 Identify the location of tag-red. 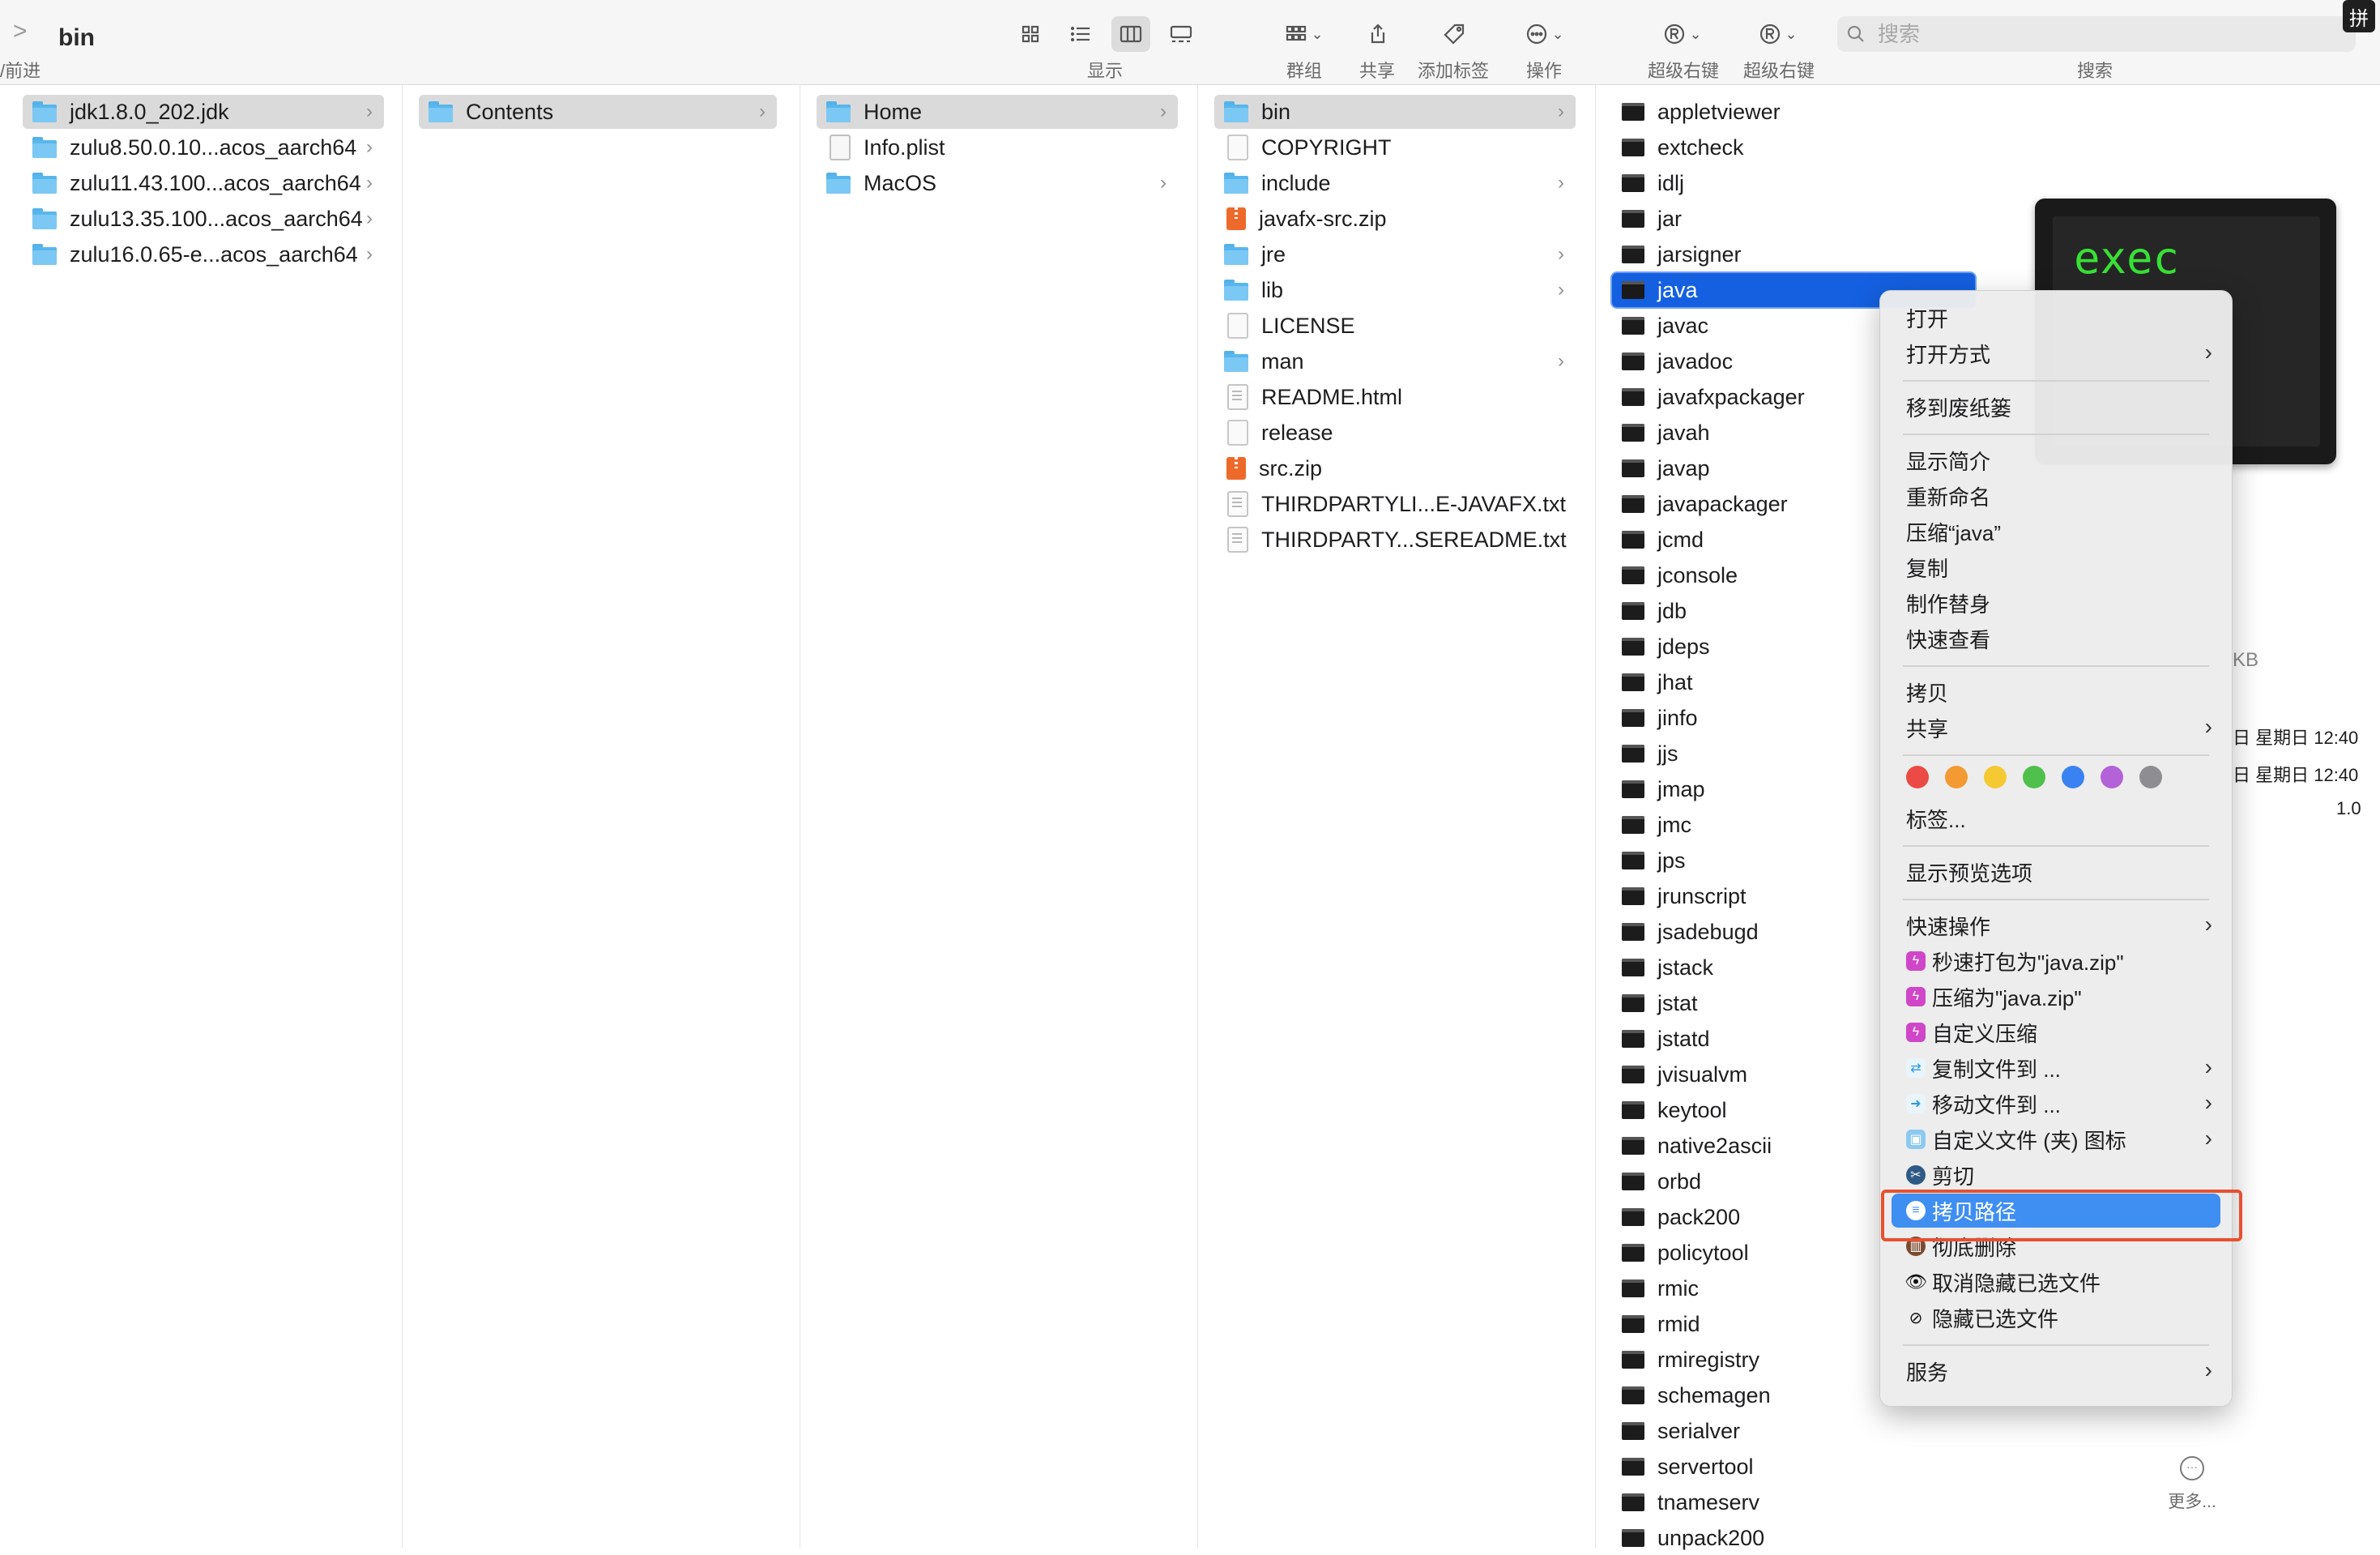
(1917, 777).